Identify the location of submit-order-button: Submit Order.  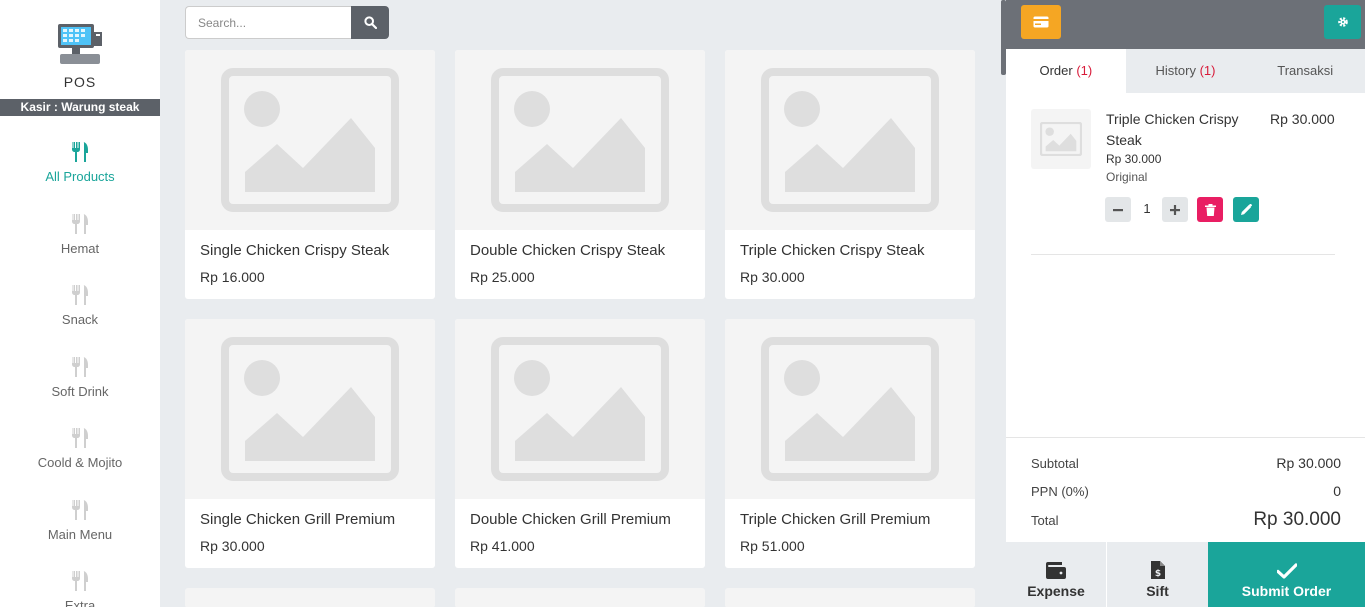
(1286, 574).